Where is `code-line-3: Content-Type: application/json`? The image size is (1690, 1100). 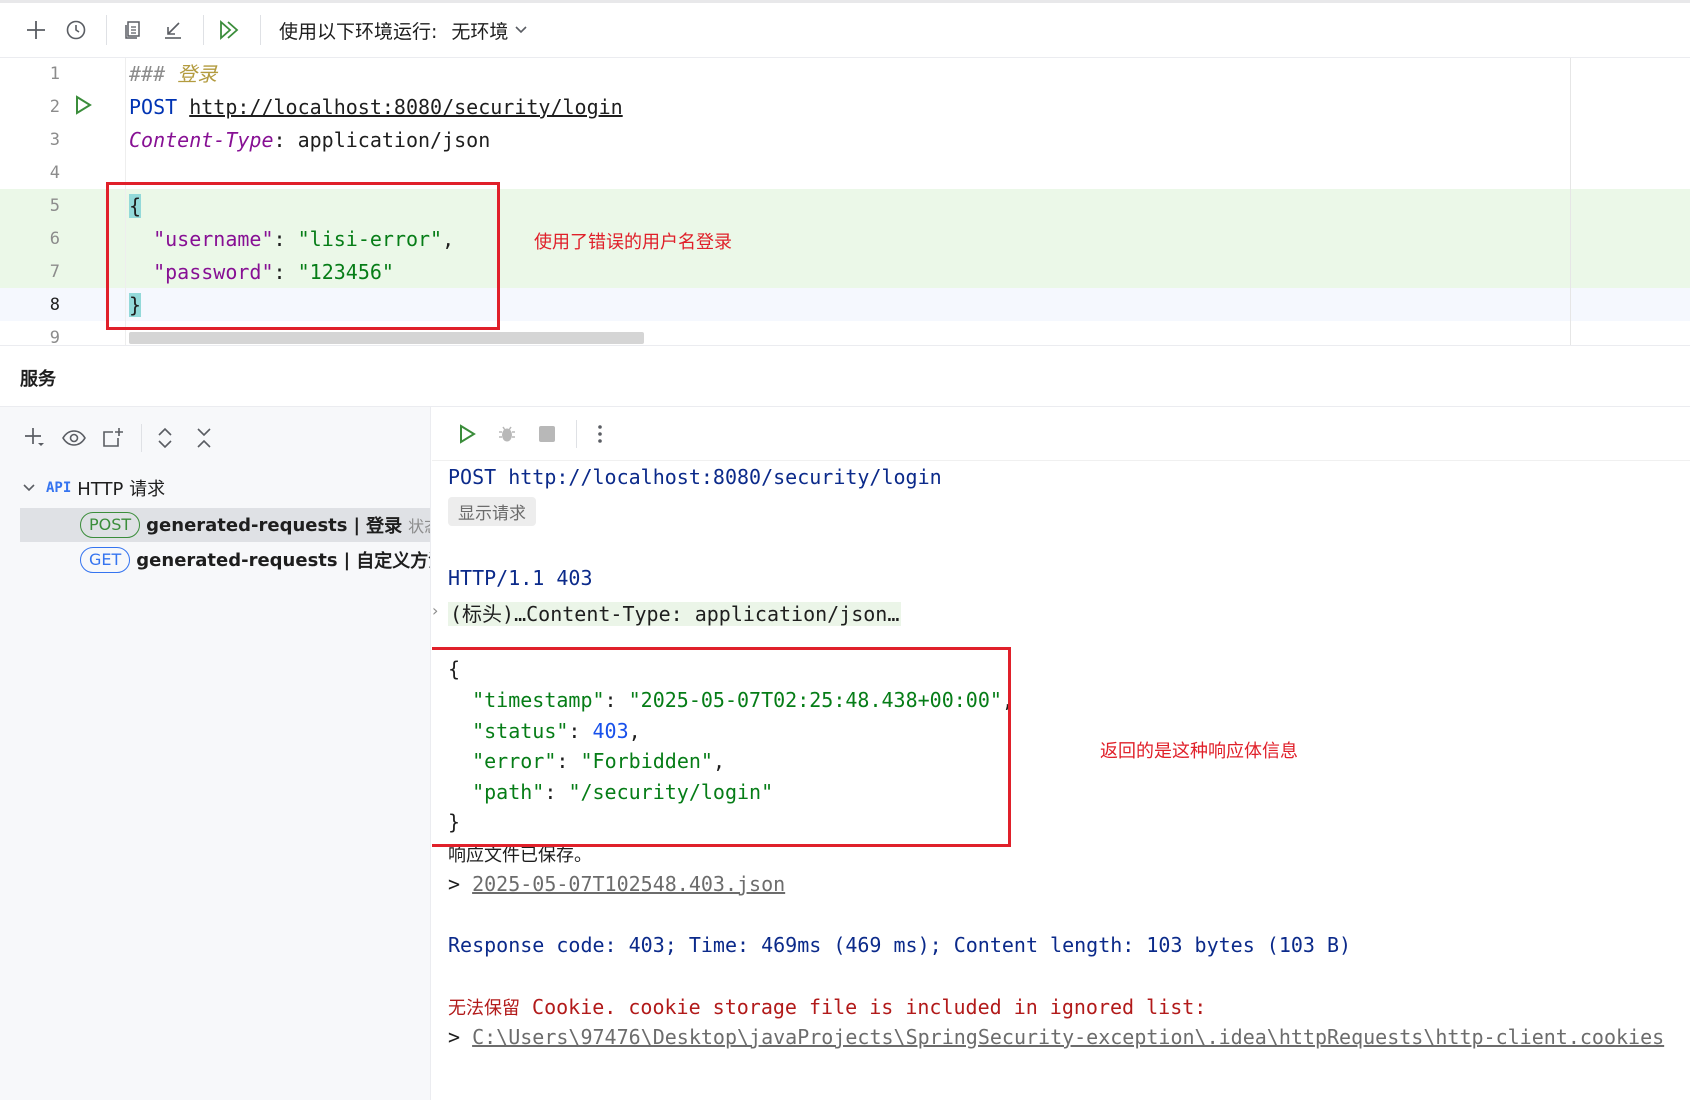
code-line-3: Content-Type: application/json is located at coordinates (309, 140).